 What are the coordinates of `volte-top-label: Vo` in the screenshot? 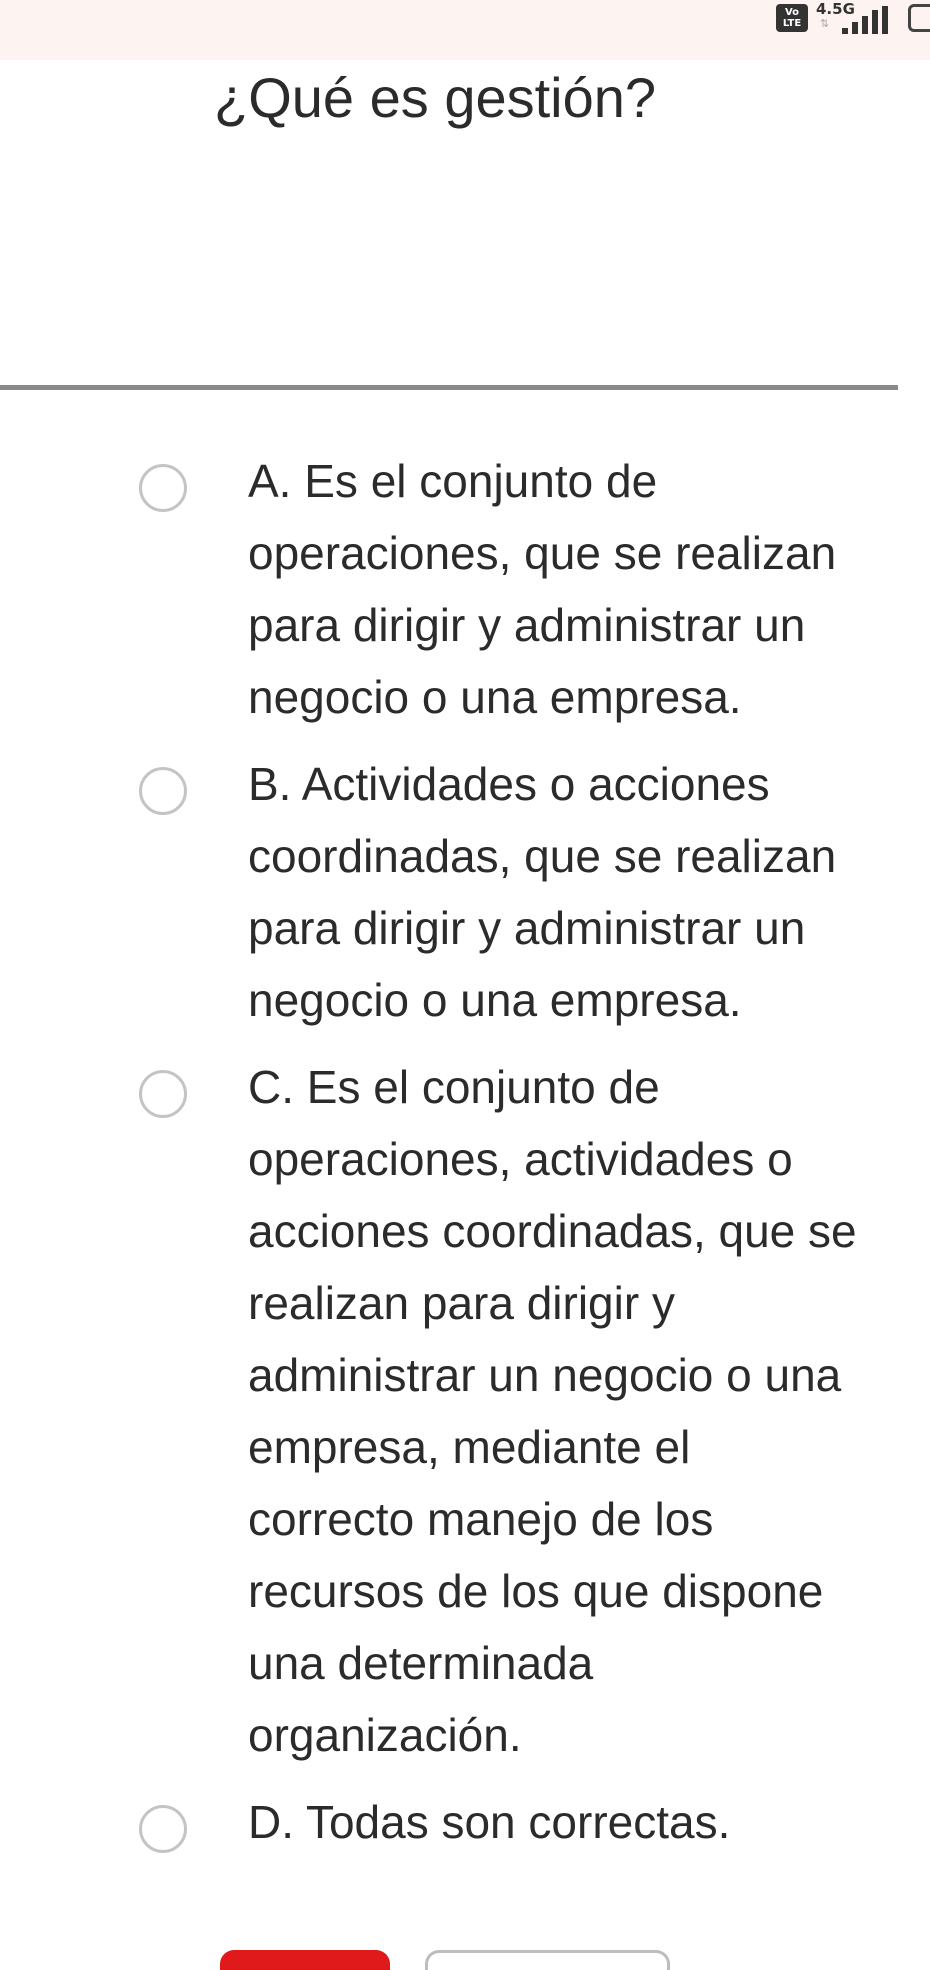 It's located at (792, 12).